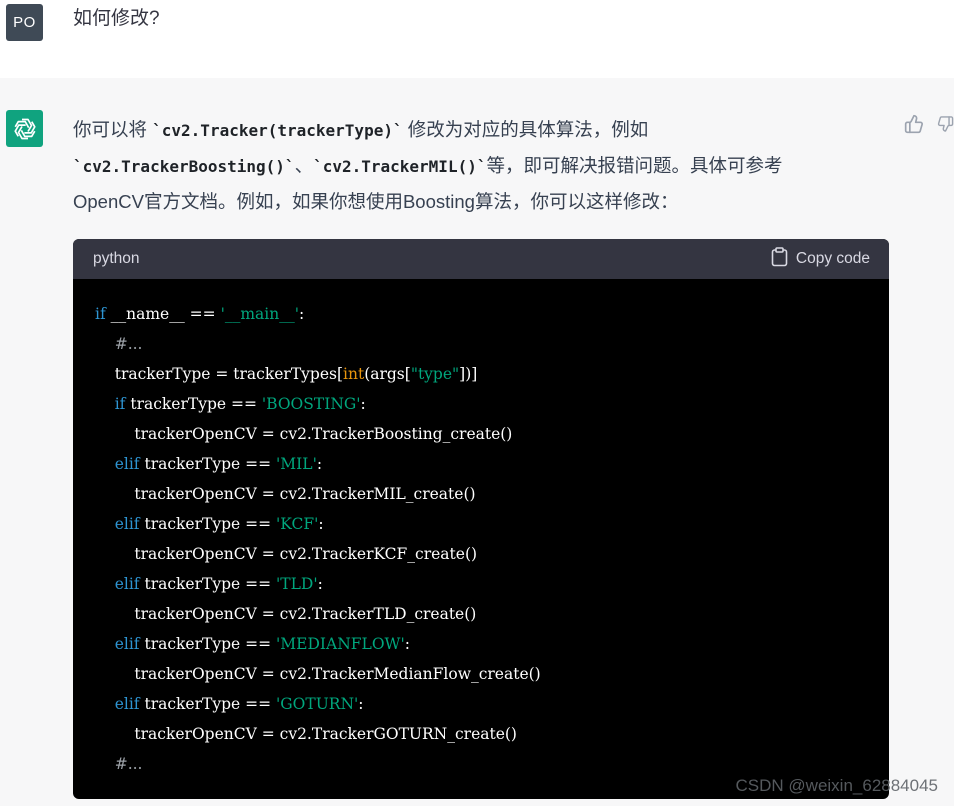 Image resolution: width=954 pixels, height=806 pixels. I want to click on code-block-header: python Copy code, so click(481, 259).